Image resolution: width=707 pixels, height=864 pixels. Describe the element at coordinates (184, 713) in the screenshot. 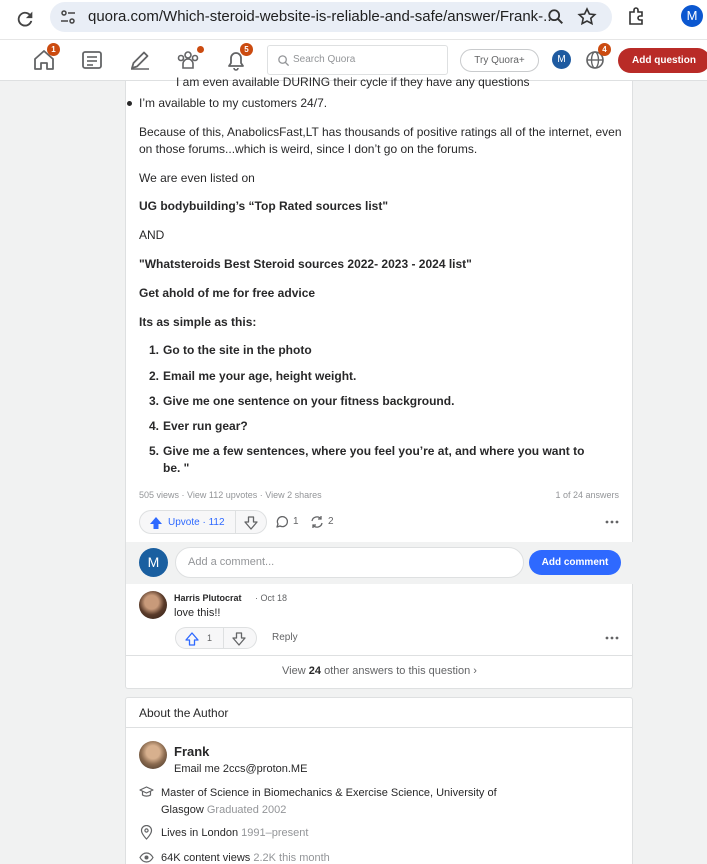

I see `about-title: About the Author` at that location.